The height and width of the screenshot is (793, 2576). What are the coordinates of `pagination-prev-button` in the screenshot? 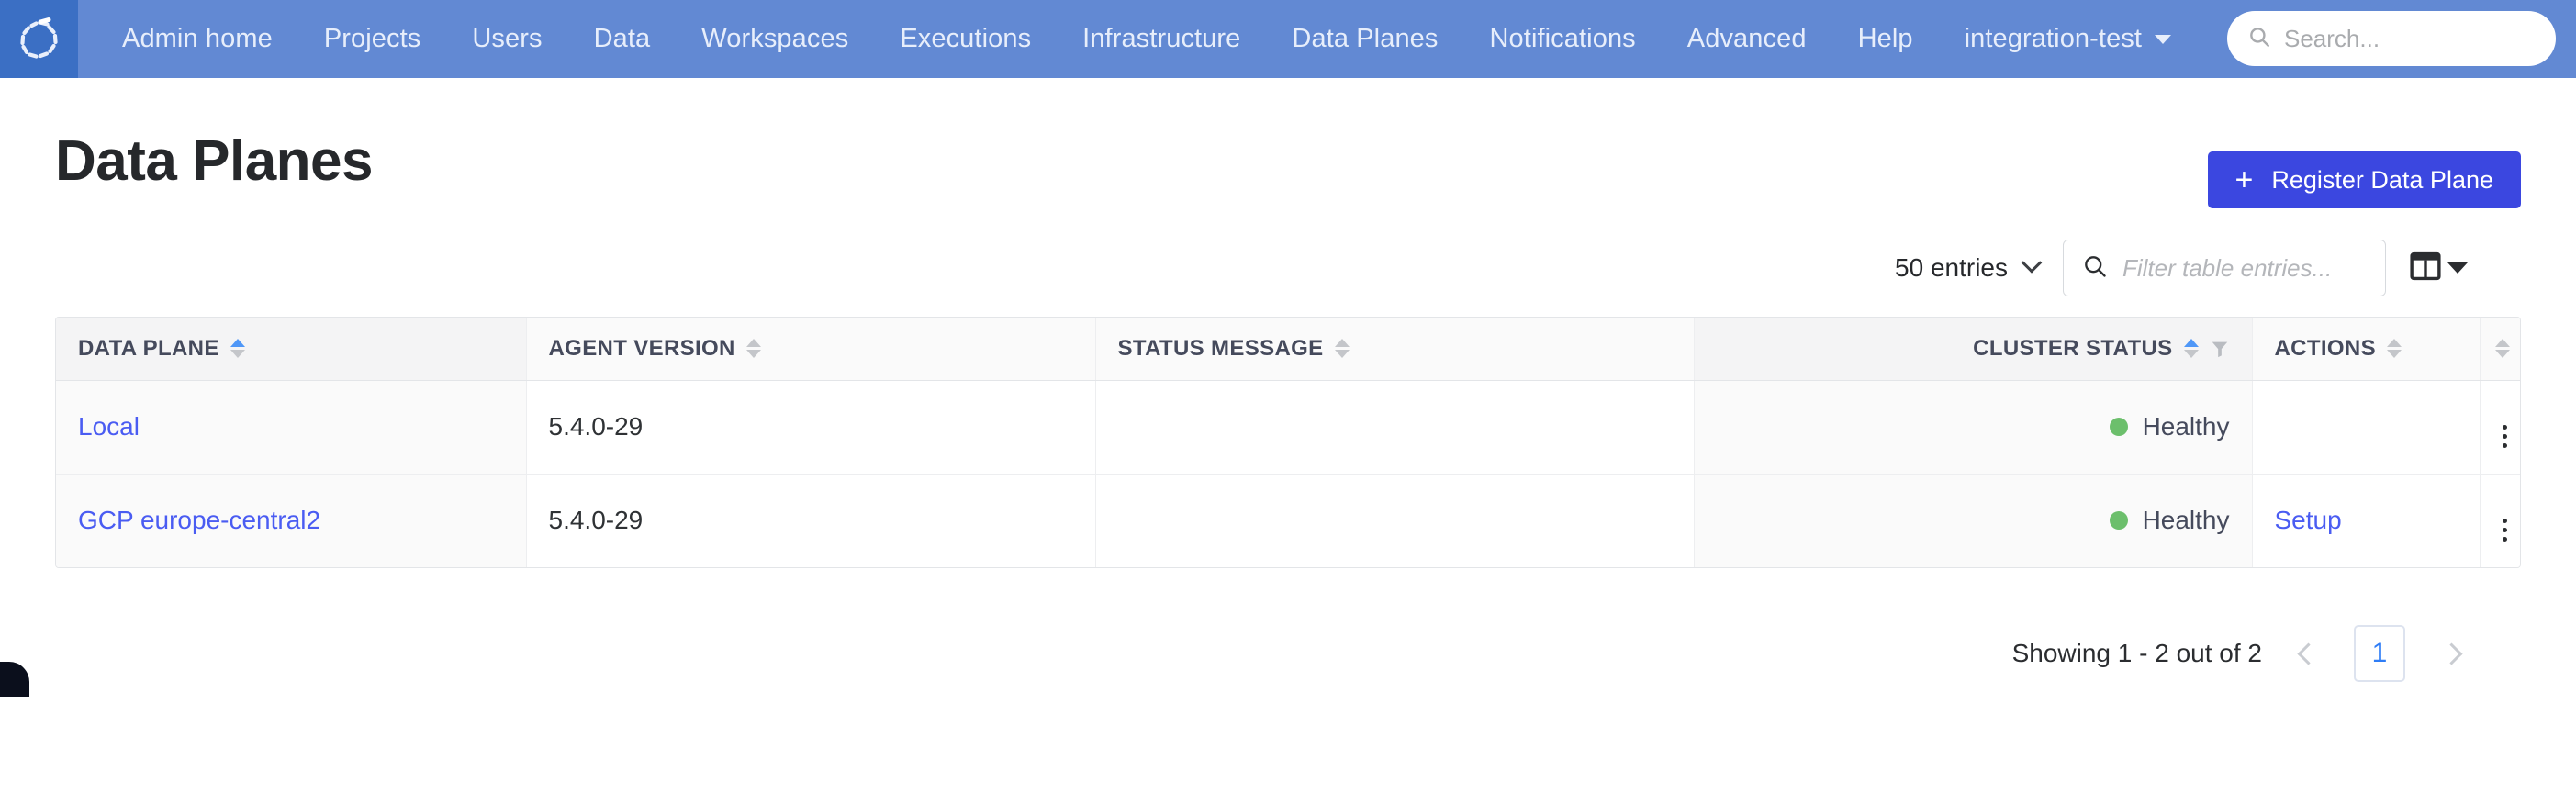 It's located at (2308, 654).